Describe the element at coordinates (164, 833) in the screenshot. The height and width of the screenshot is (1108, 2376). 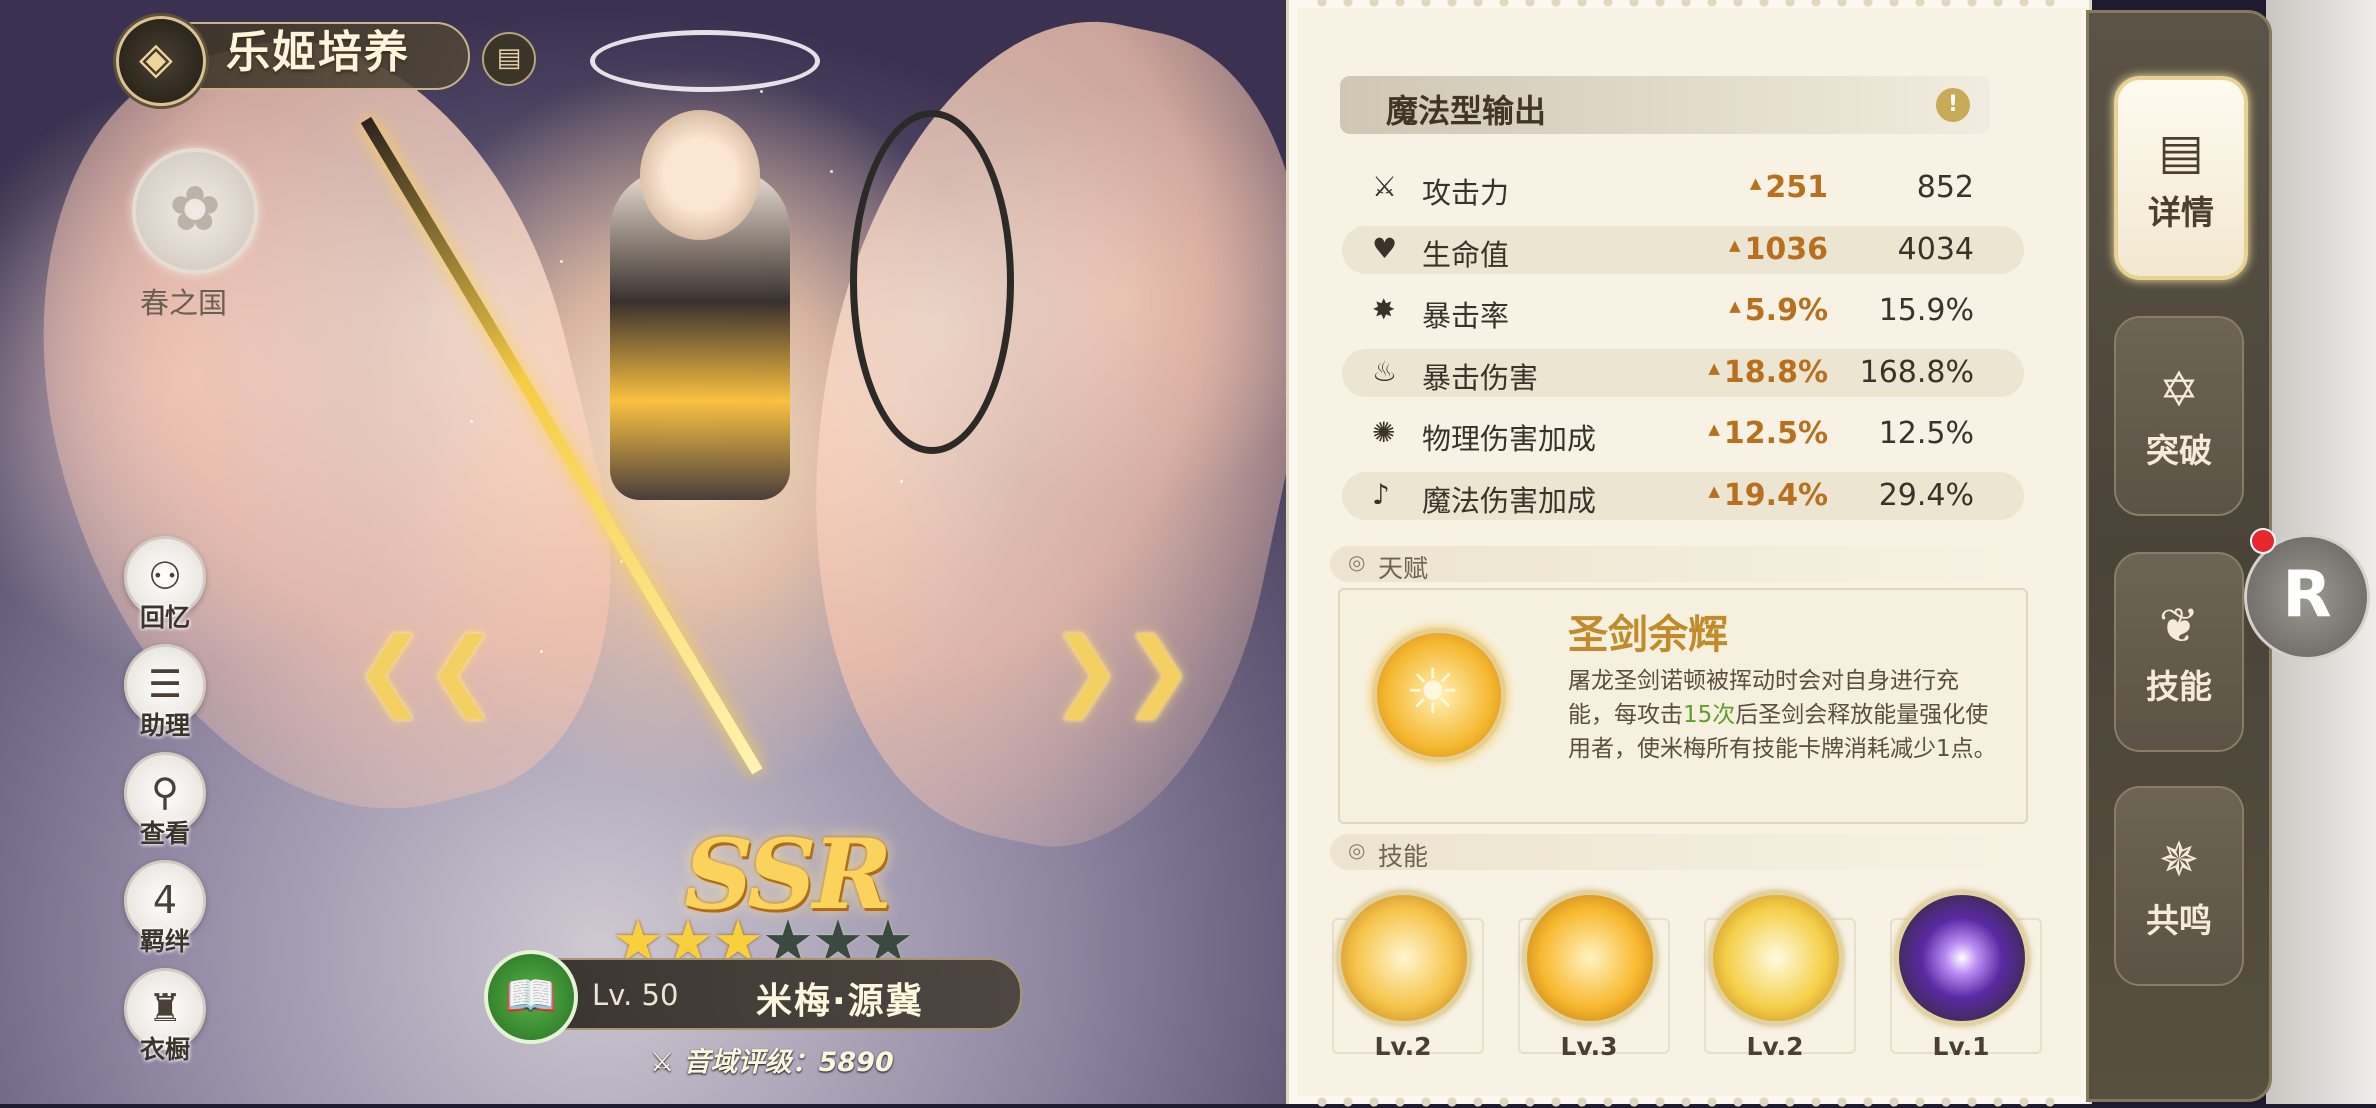
I see `view-label: 查看` at that location.